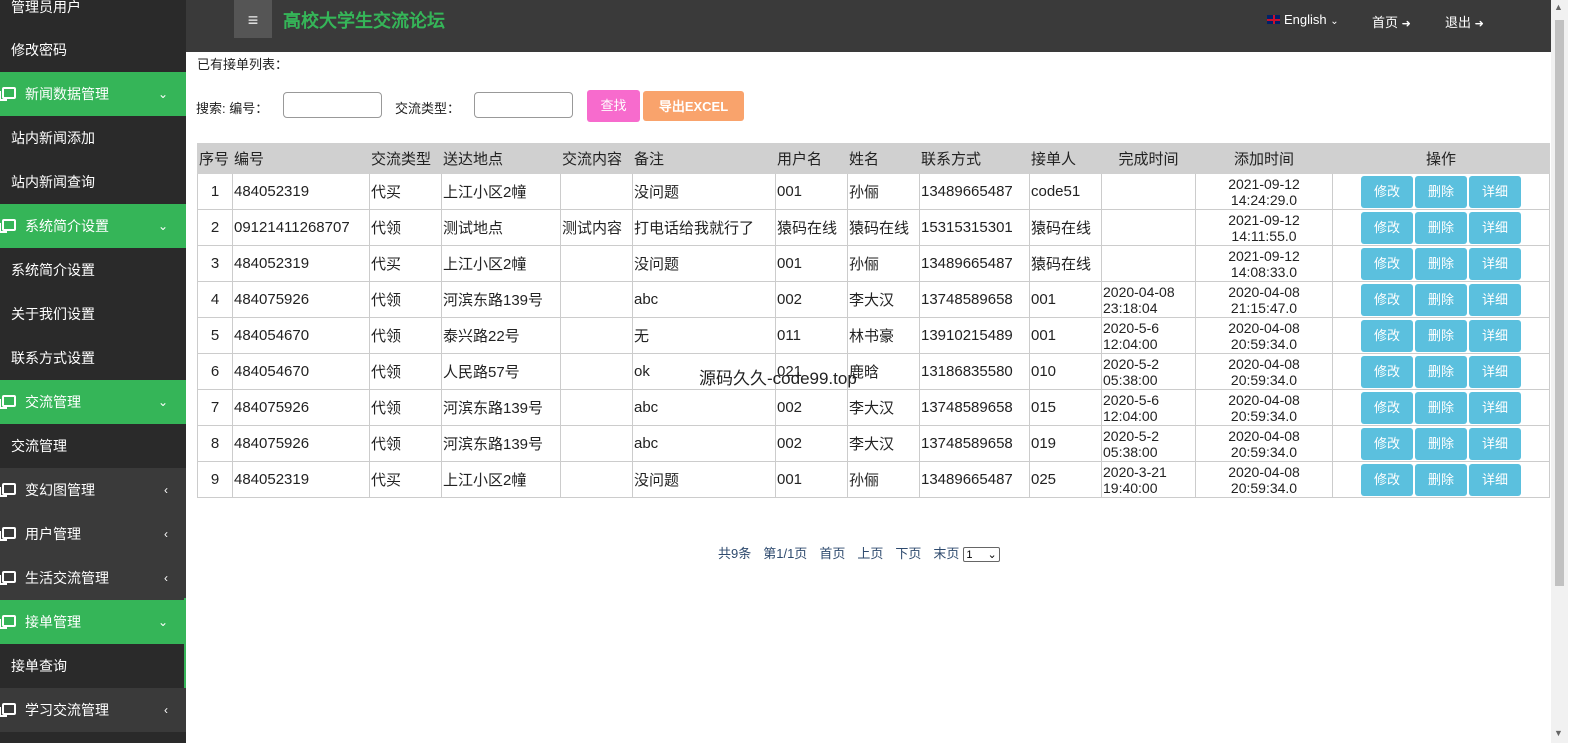  Describe the element at coordinates (1558, 733) in the screenshot. I see `scroll-down-arrow-icon: ▼` at that location.